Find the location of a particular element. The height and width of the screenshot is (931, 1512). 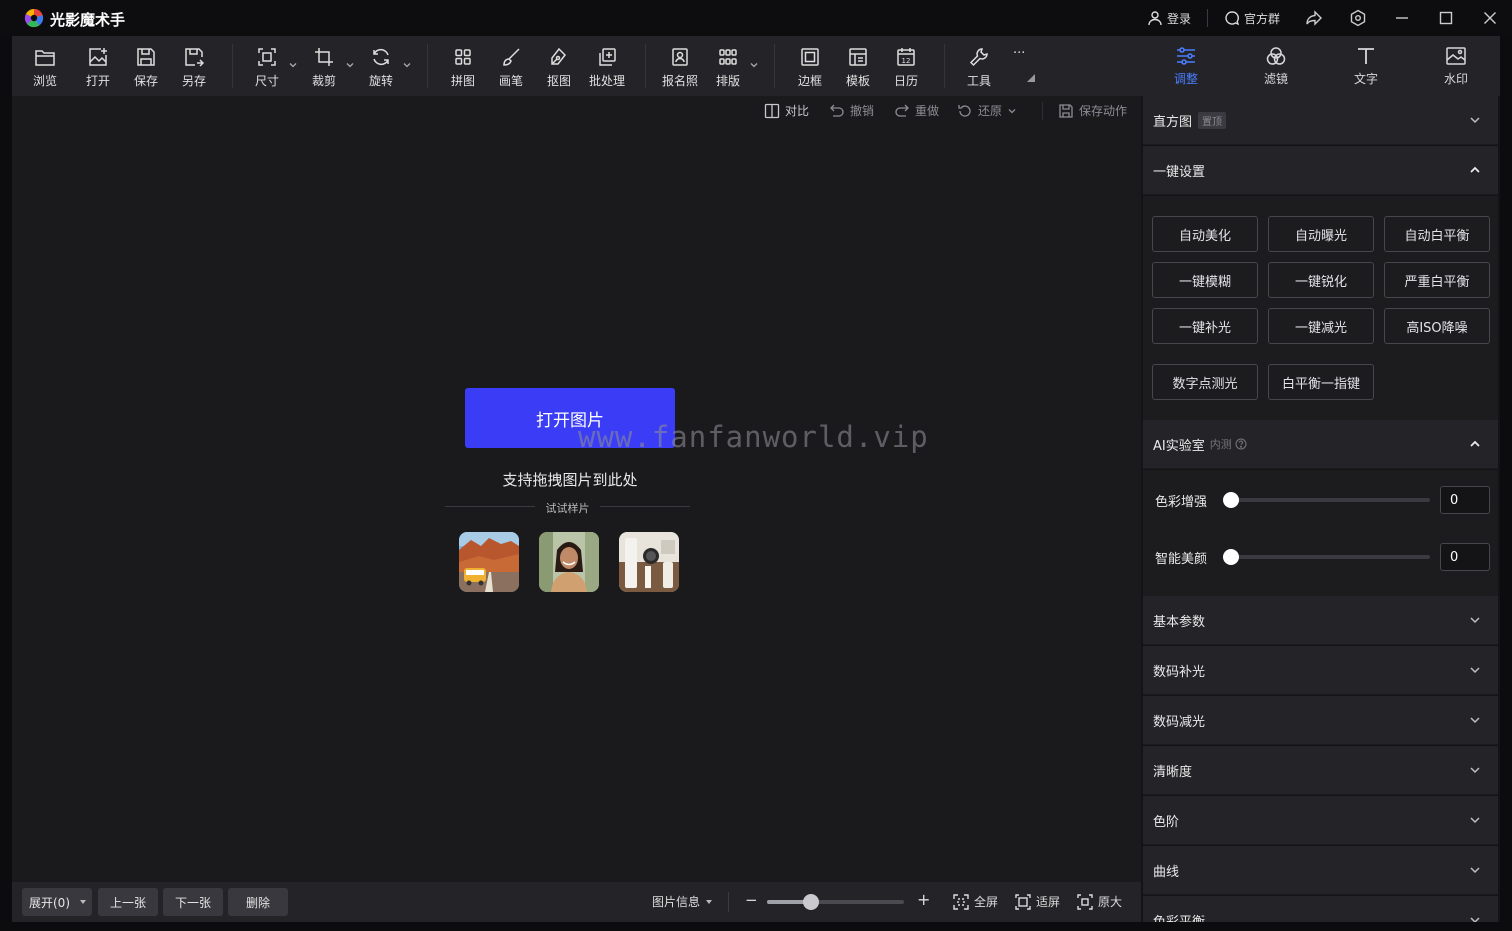

compare-button: 对比 is located at coordinates (786, 110).